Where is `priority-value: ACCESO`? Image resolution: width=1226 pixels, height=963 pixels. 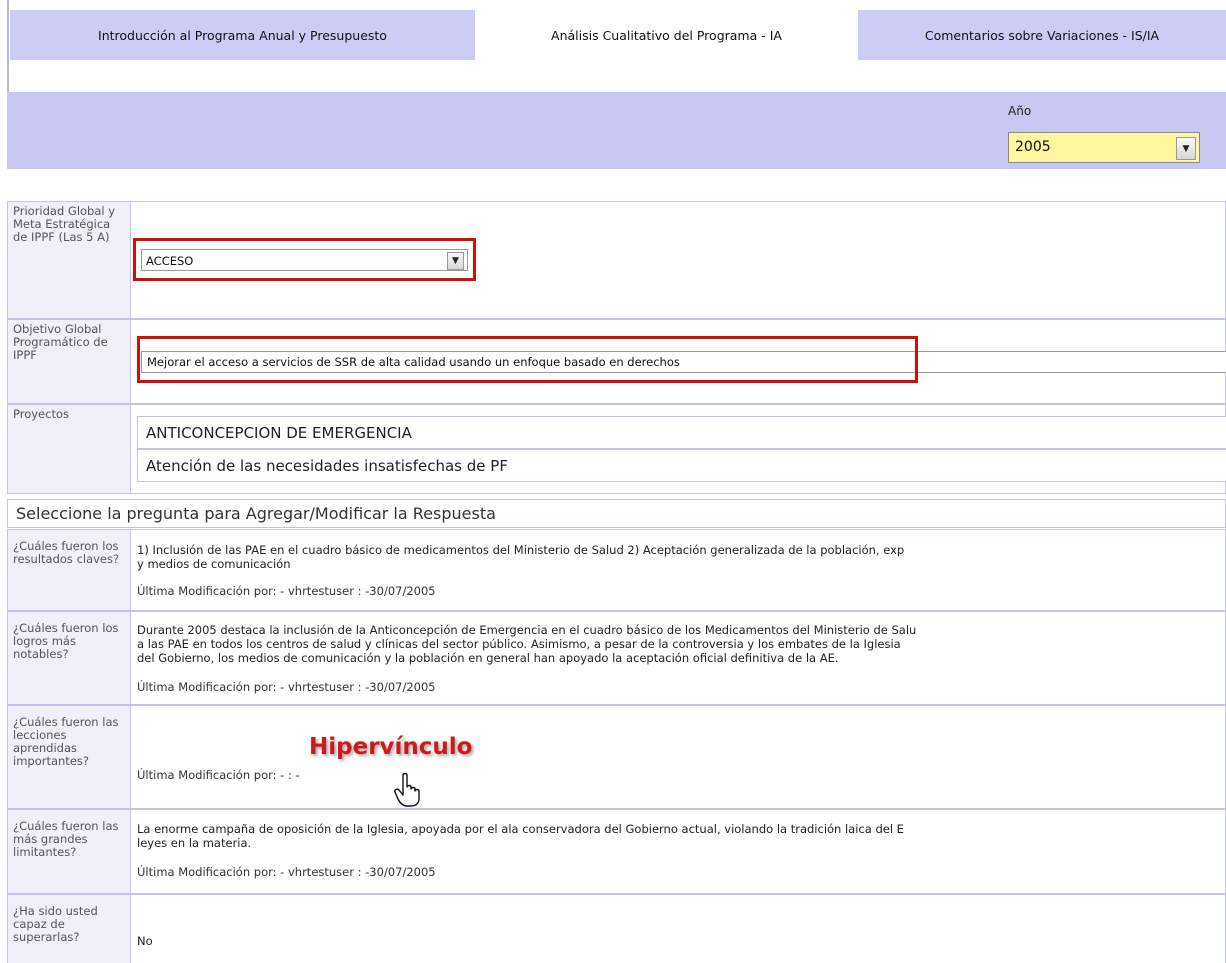 priority-value: ACCESO is located at coordinates (170, 261).